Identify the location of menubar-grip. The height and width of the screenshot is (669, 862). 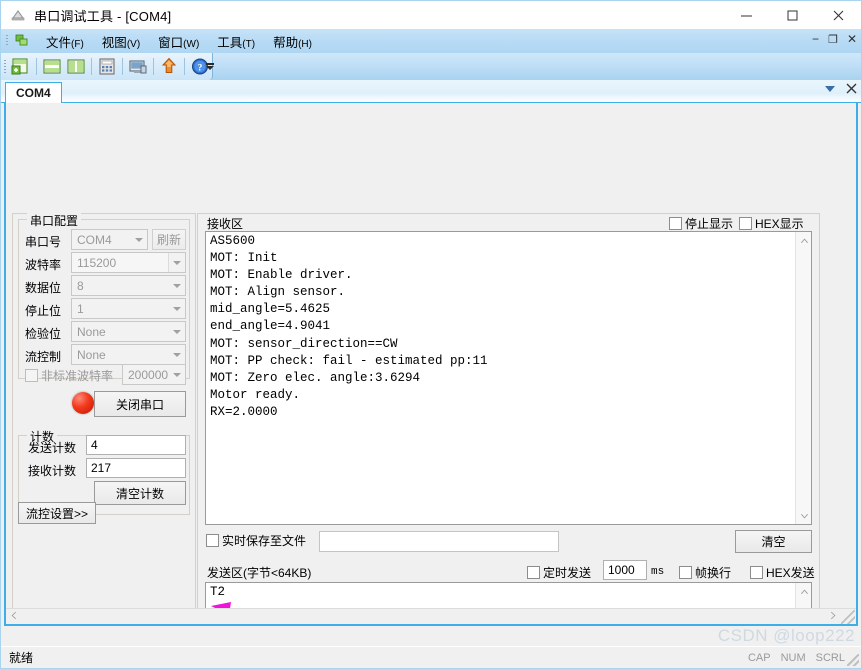
(7, 41).